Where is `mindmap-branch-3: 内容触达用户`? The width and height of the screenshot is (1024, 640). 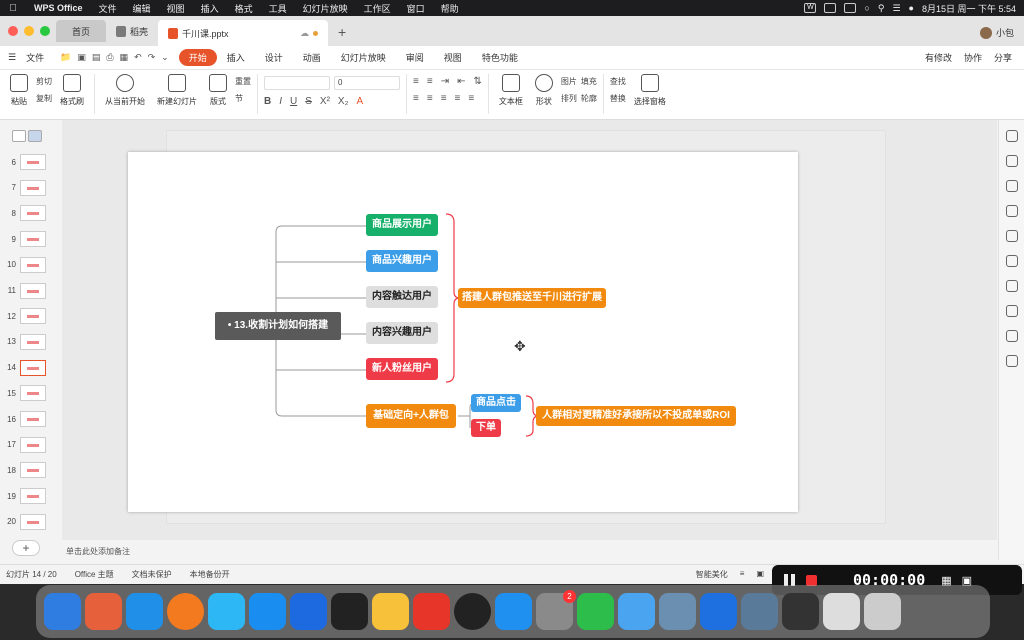 mindmap-branch-3: 内容触达用户 is located at coordinates (402, 297).